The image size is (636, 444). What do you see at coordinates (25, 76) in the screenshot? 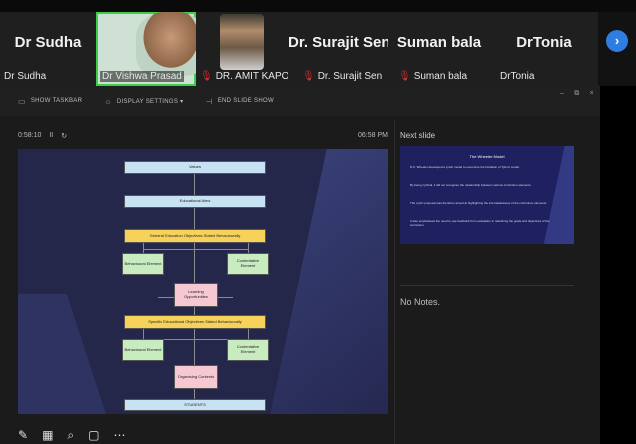
I see `participant-label: Dr Sudha` at bounding box center [25, 76].